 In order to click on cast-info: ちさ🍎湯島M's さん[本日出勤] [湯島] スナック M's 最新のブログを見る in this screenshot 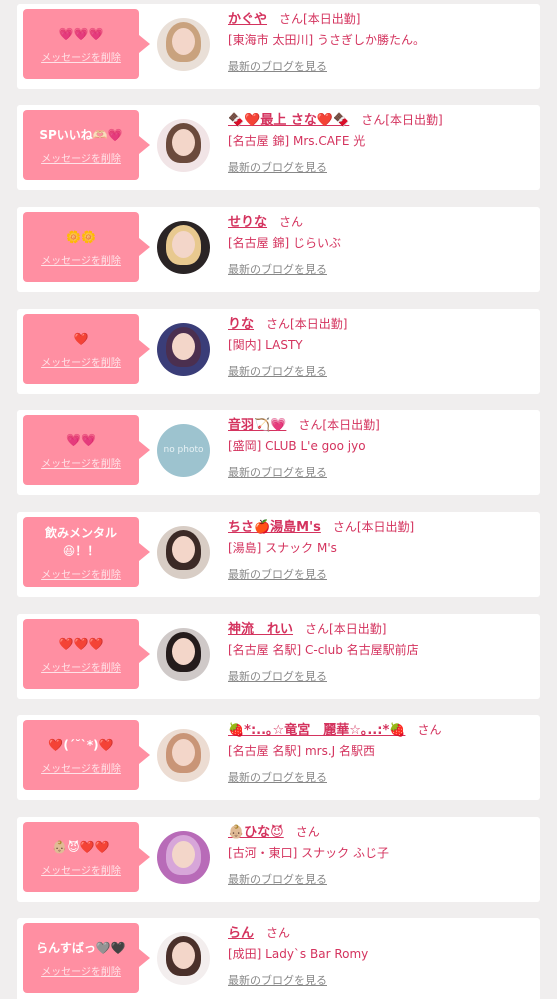, I will do `click(380, 549)`.